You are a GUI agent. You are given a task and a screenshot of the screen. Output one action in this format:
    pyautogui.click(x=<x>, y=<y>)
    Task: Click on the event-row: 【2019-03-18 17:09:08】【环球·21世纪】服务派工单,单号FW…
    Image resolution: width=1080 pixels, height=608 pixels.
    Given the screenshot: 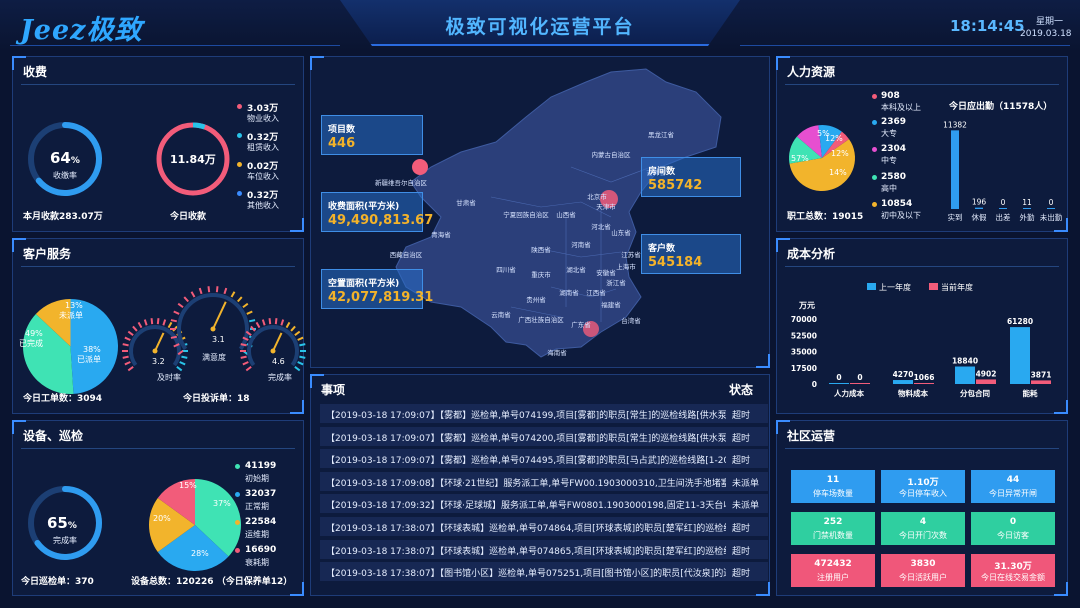 What is the action you would take?
    pyautogui.click(x=544, y=481)
    